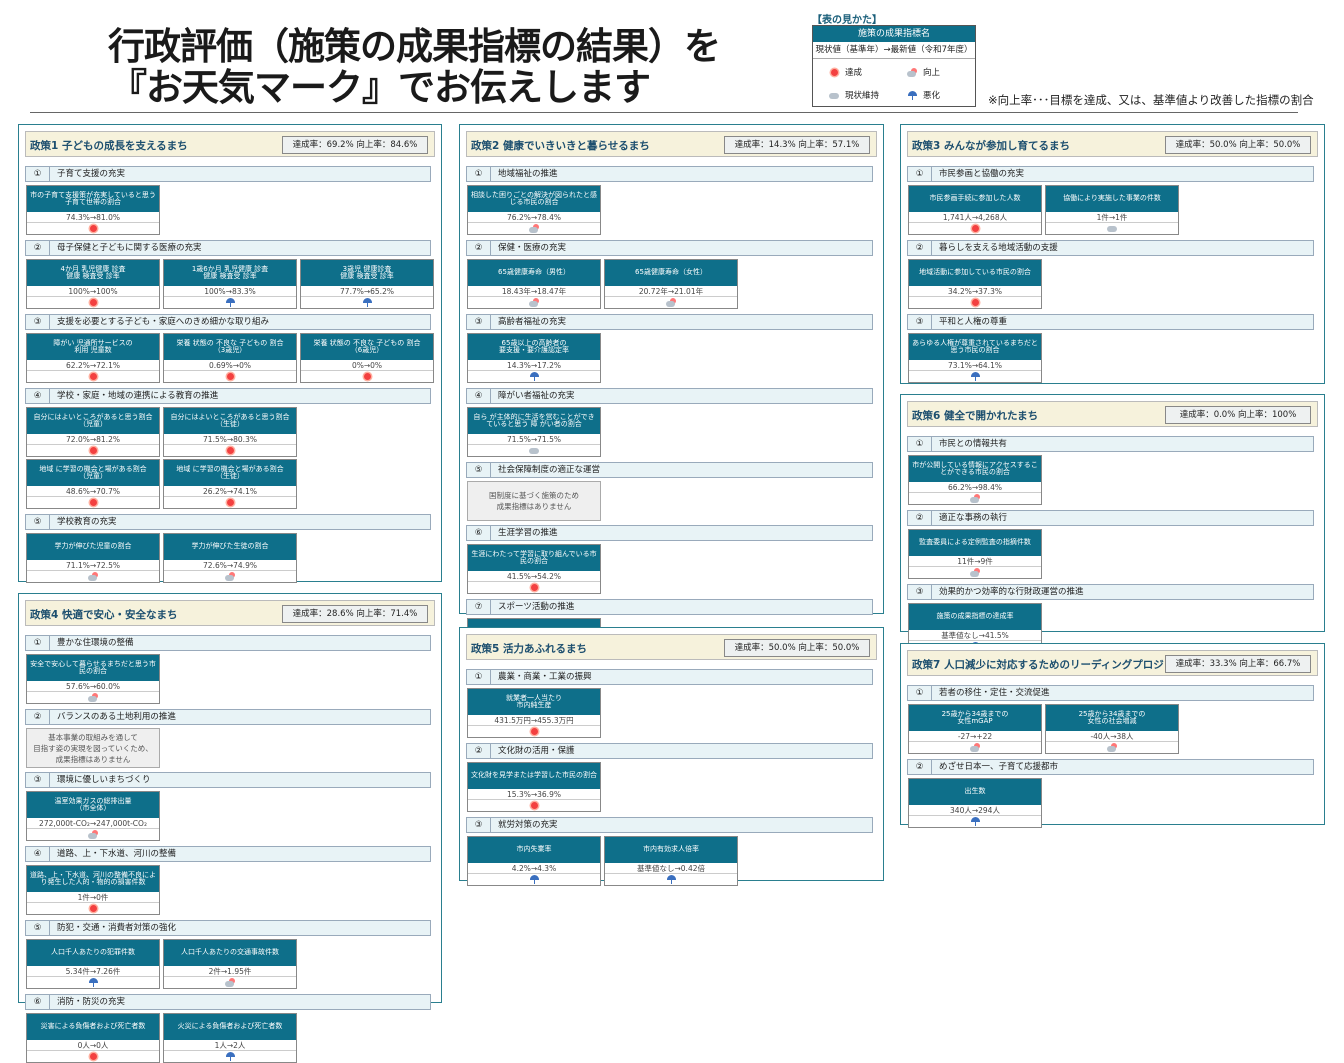  I want to click on indicator-values: 71.1%→72.5%, so click(93, 565).